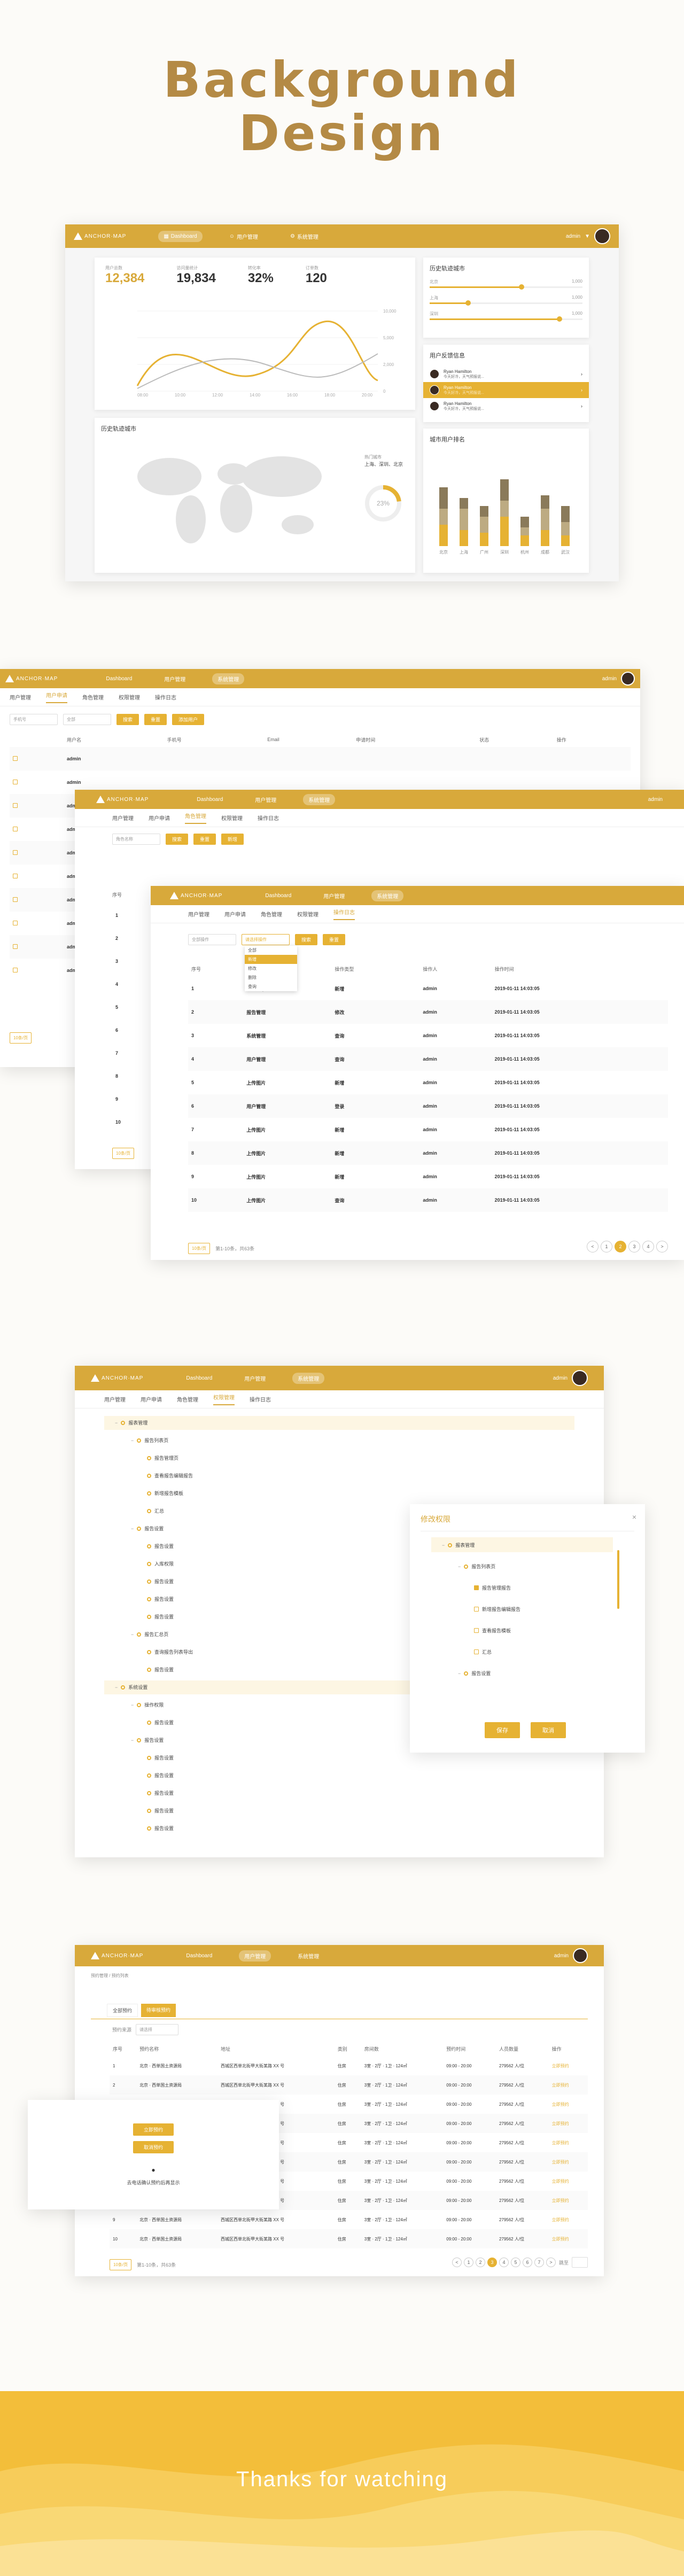 The height and width of the screenshot is (2576, 684). I want to click on reset-button: 重置, so click(334, 939).